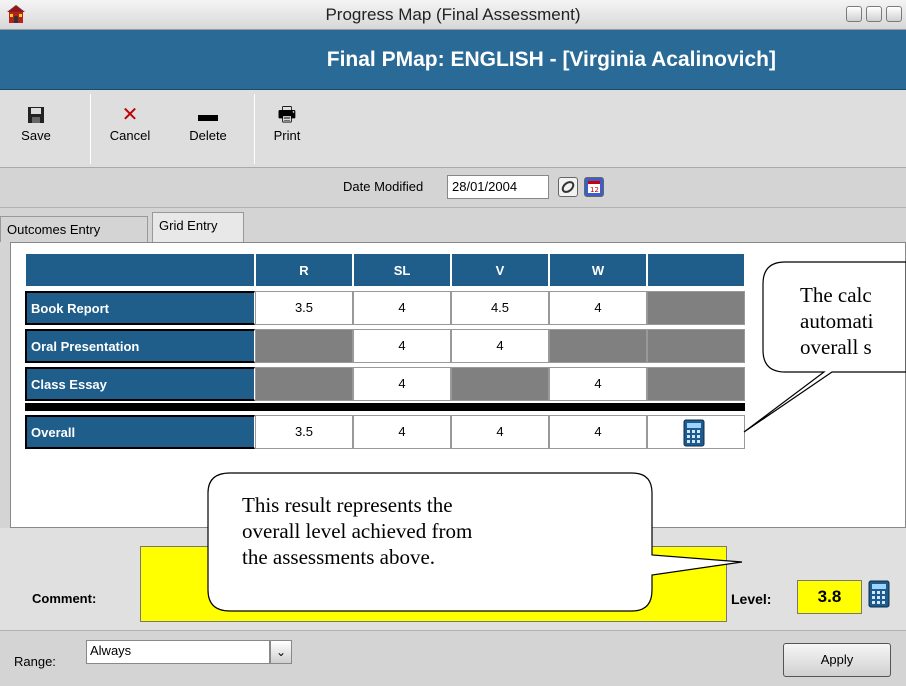 The width and height of the screenshot is (906, 686). What do you see at coordinates (829, 597) in the screenshot?
I see `level-value: 3.8` at bounding box center [829, 597].